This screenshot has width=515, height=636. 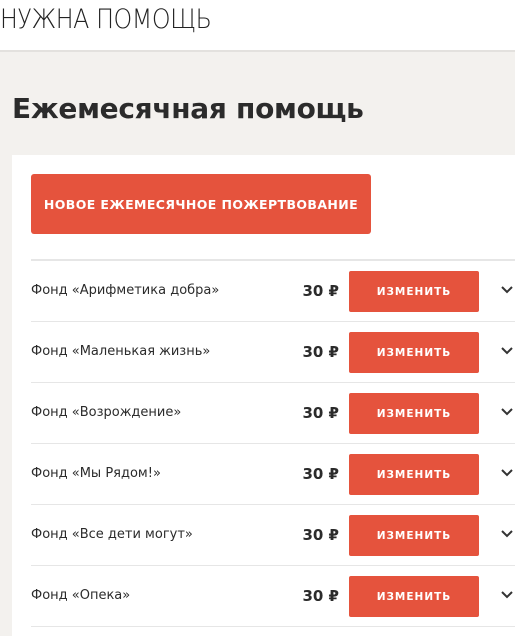 I want to click on fund-name: Фонд «Возрождение», so click(x=106, y=412).